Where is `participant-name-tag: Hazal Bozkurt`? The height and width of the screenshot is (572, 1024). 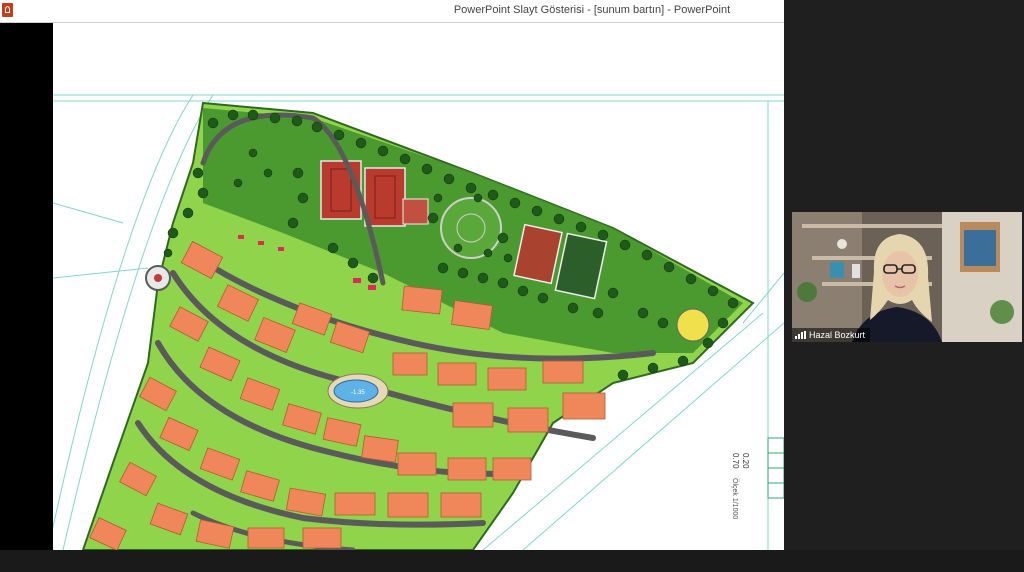 participant-name-tag: Hazal Bozkurt is located at coordinates (831, 335).